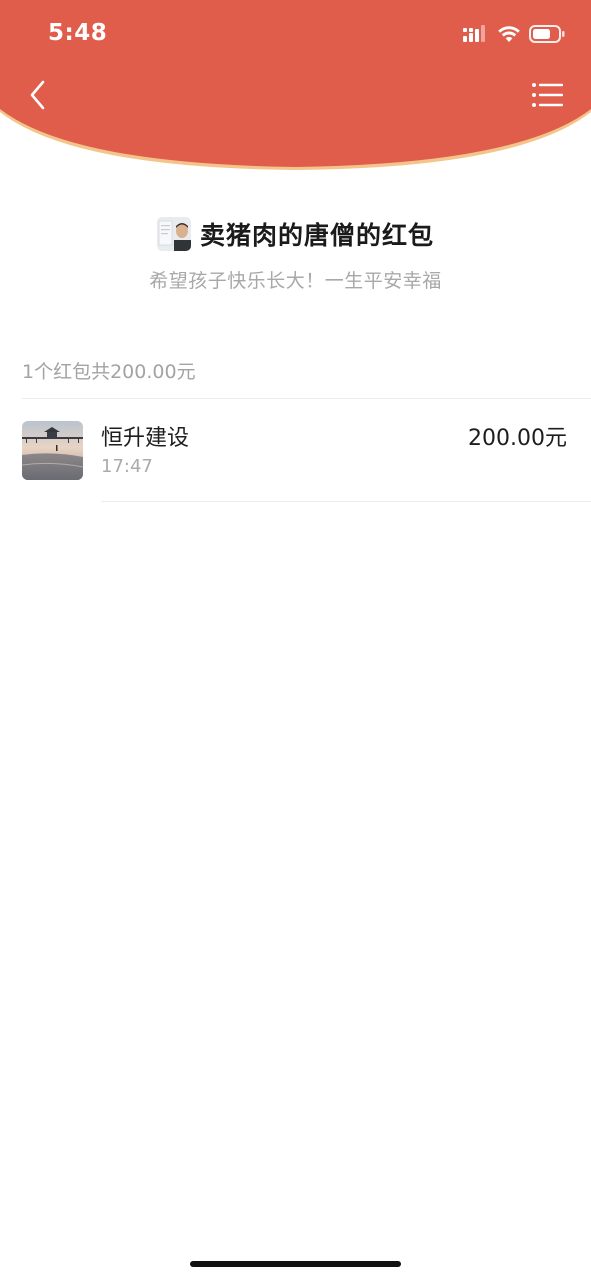 The image size is (591, 1279). Describe the element at coordinates (295, 35) in the screenshot. I see `status-bar: 5:48` at that location.